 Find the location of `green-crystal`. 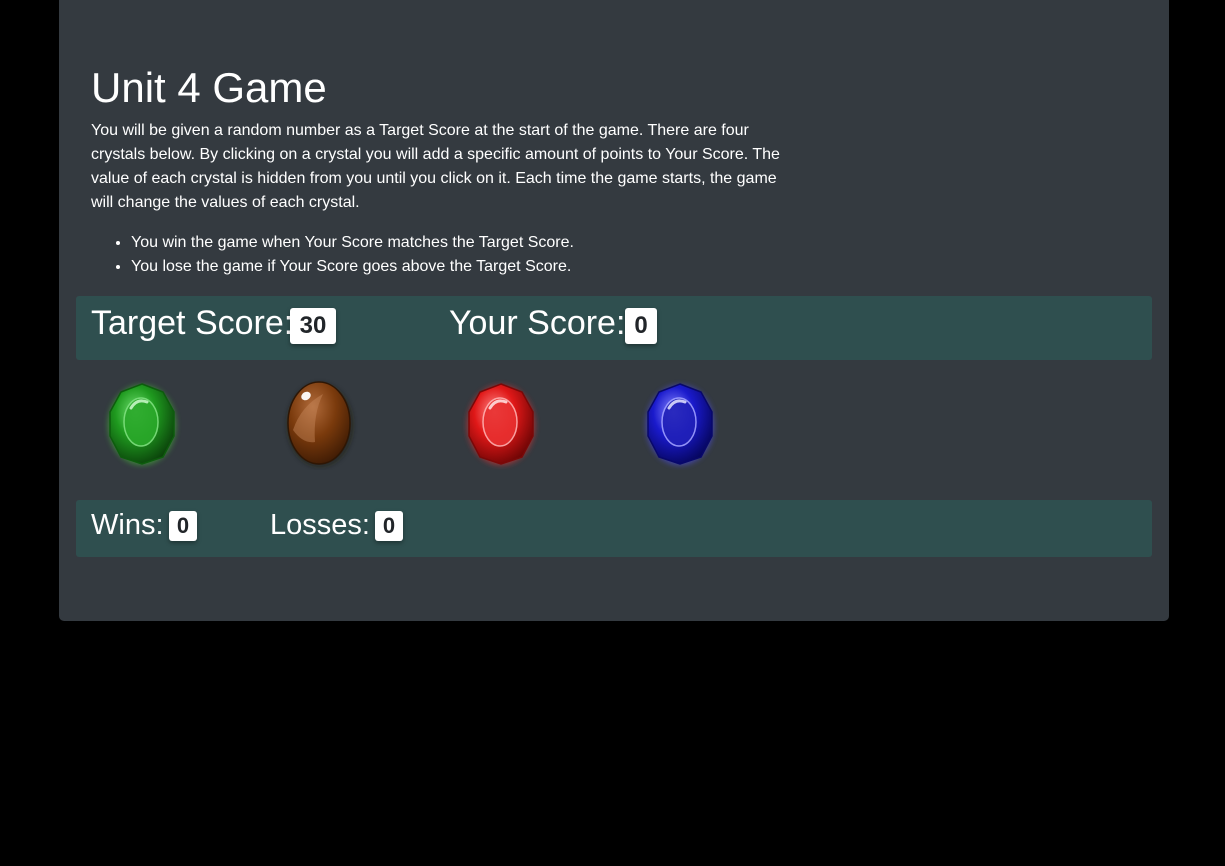

green-crystal is located at coordinates (142, 424).